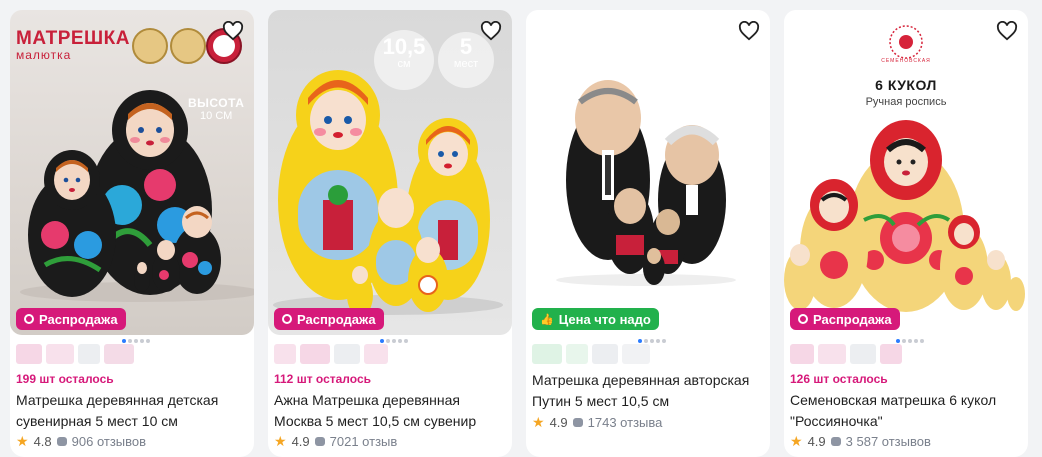 The width and height of the screenshot is (1042, 457). Describe the element at coordinates (906, 85) in the screenshot. I see `doll-count-title: 6 КУКОЛ` at that location.